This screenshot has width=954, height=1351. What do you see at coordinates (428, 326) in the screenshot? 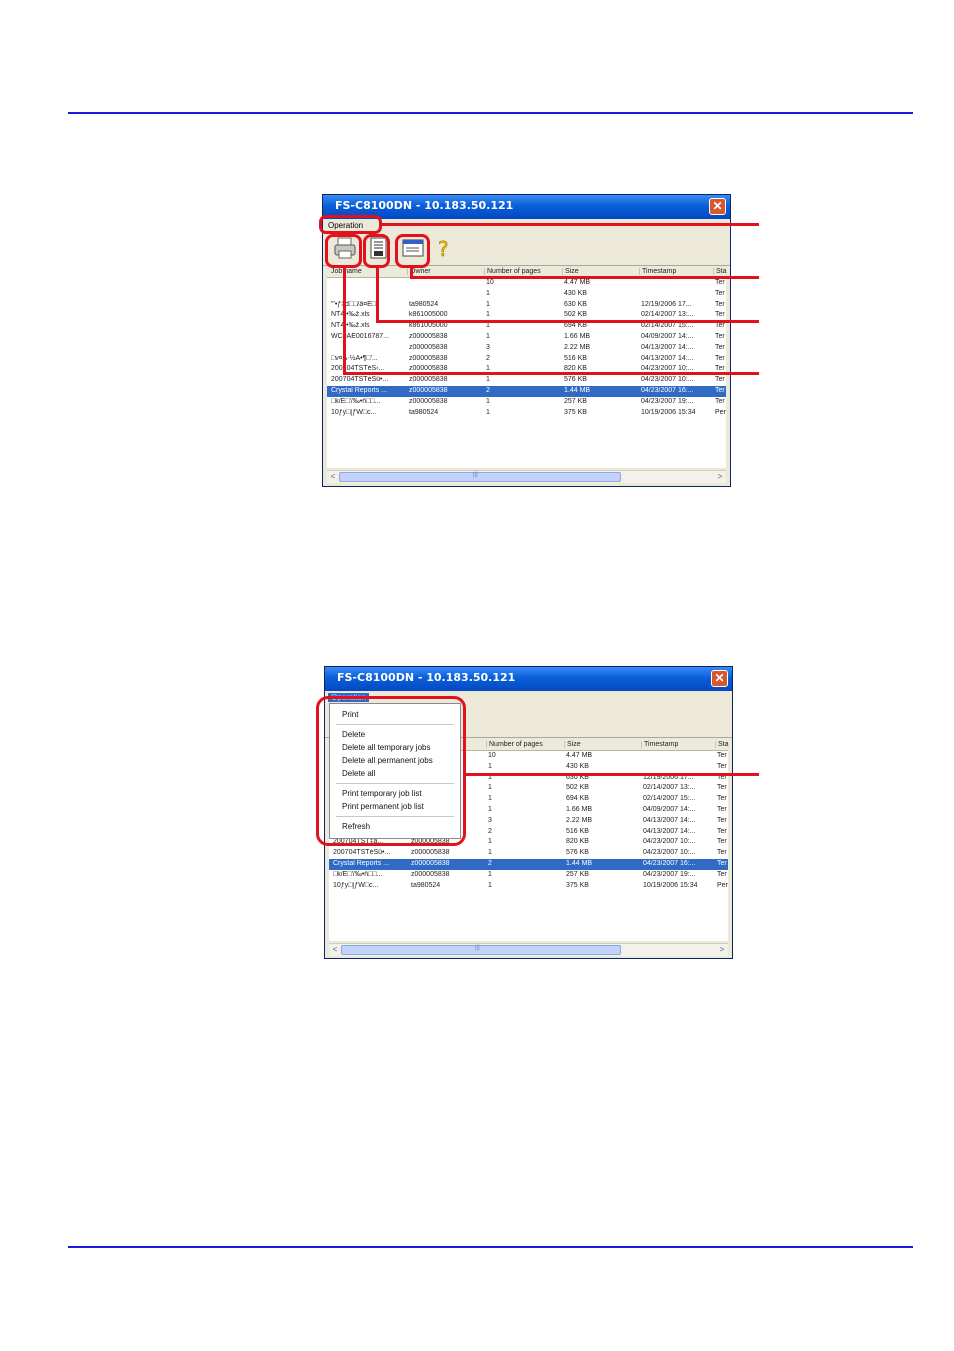
I see `table-cell: k861005000` at bounding box center [428, 326].